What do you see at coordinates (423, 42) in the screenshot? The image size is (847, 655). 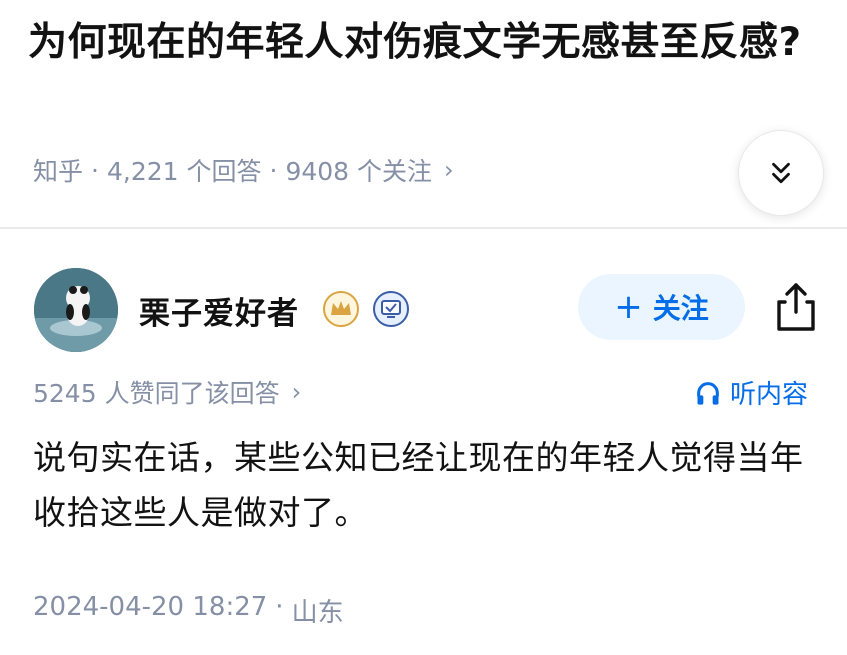 I see `question-title: 为何现在的年轻人对伤痕文学无感甚至反感?` at bounding box center [423, 42].